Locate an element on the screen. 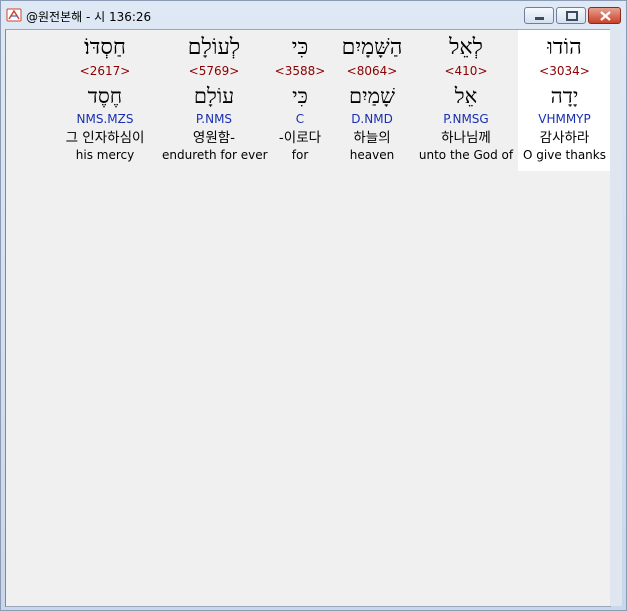 The width and height of the screenshot is (627, 611). word-column: כִּי <3588> כִּי C -이로다 for is located at coordinates (300, 100).